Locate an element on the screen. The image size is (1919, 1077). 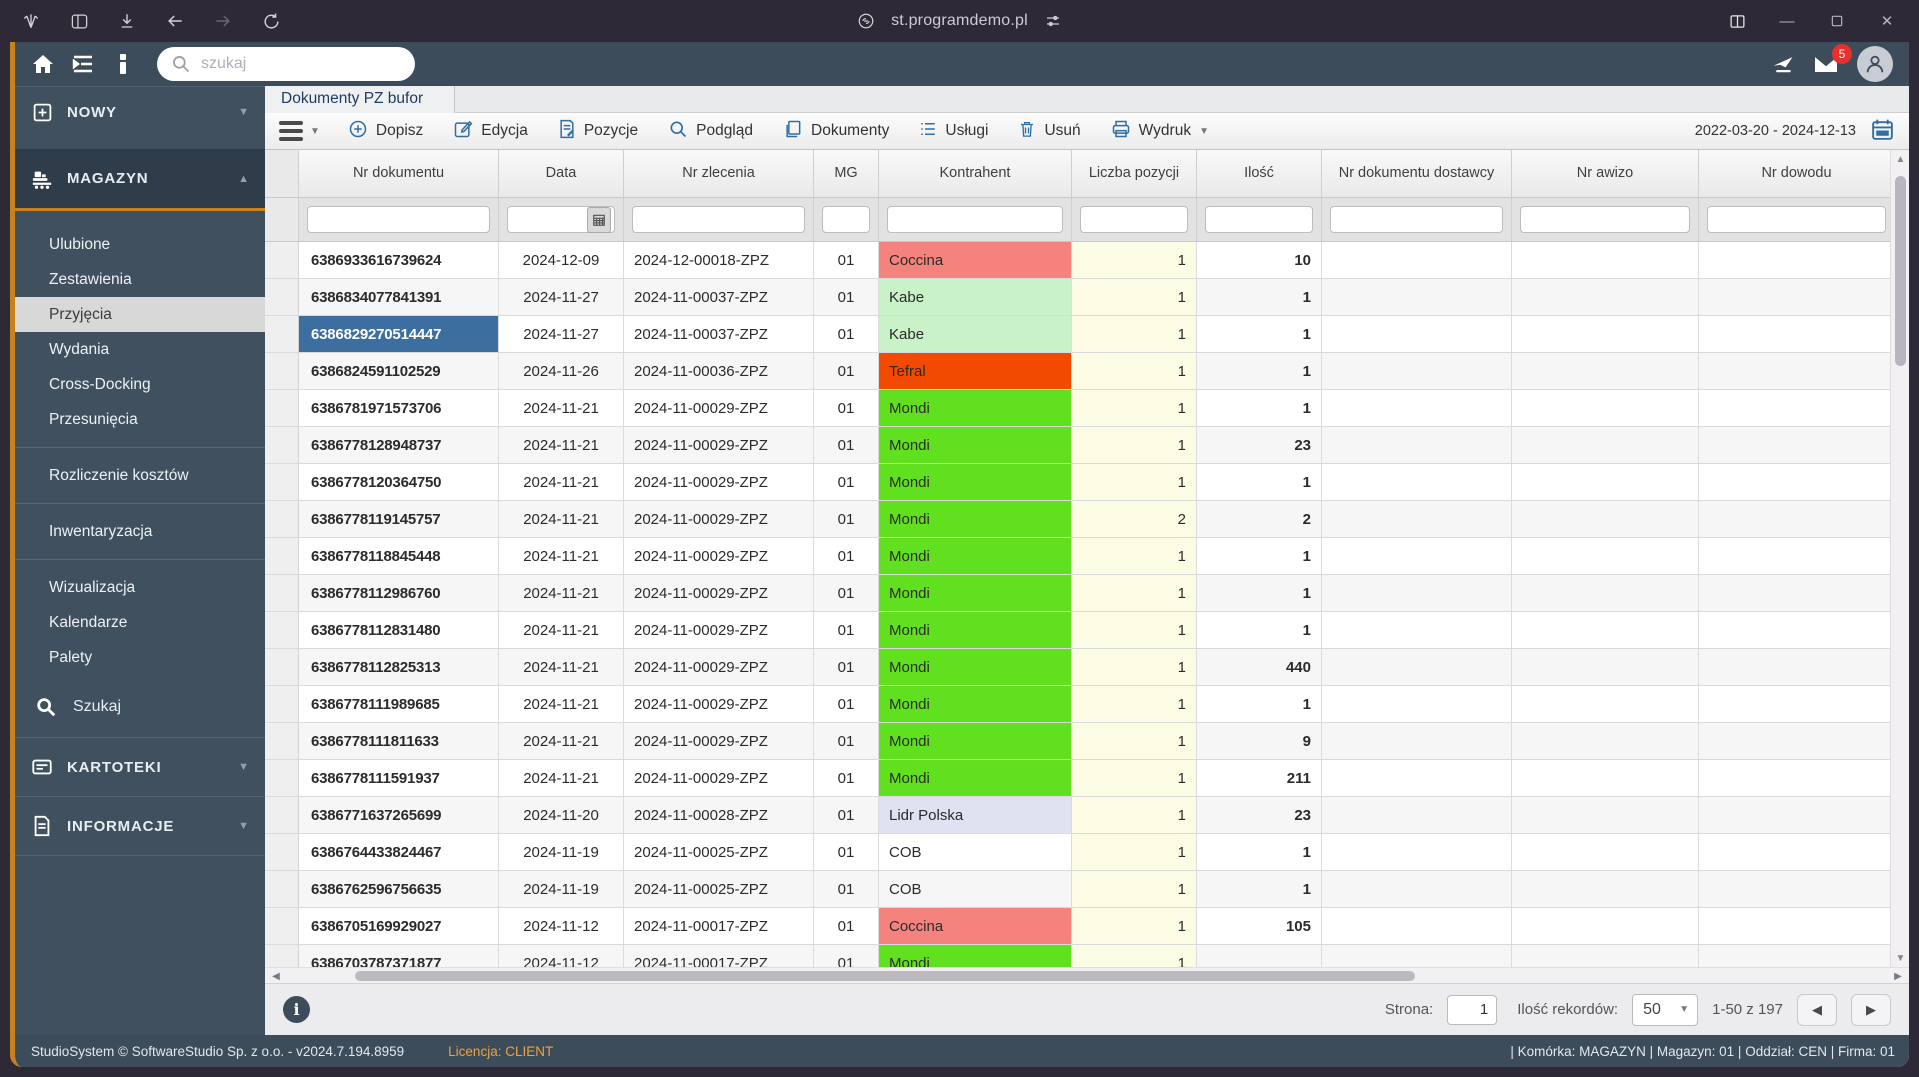
minimize-button: — is located at coordinates (1787, 21).